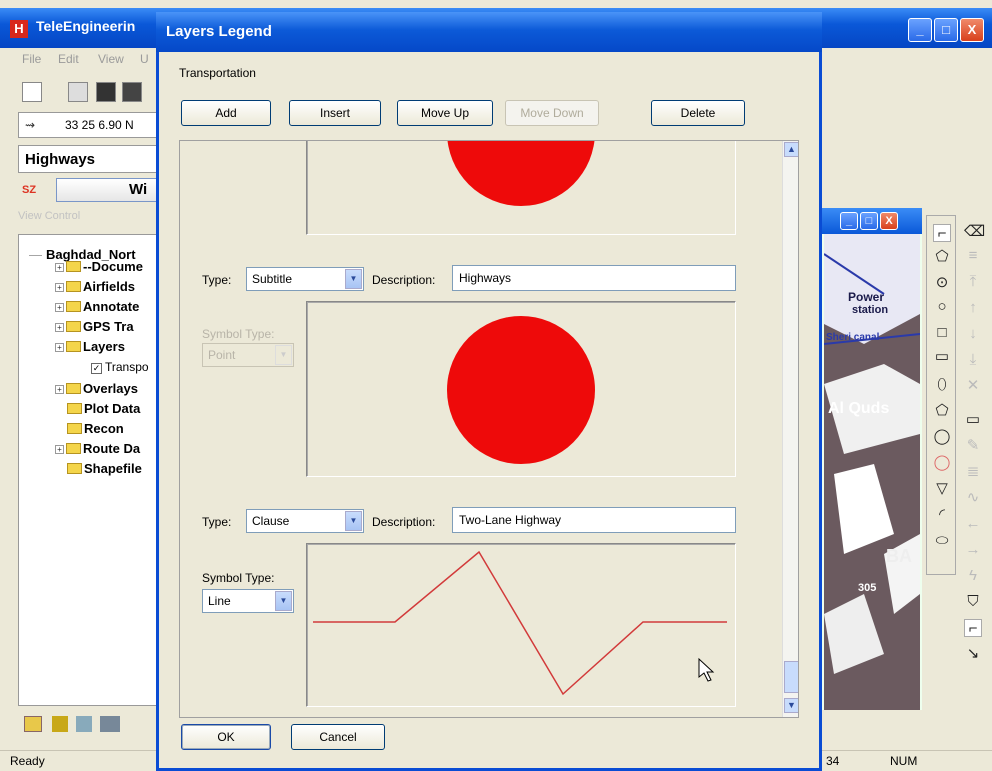  What do you see at coordinates (973, 524) in the screenshot?
I see `arrow-left-icon: ←` at bounding box center [973, 524].